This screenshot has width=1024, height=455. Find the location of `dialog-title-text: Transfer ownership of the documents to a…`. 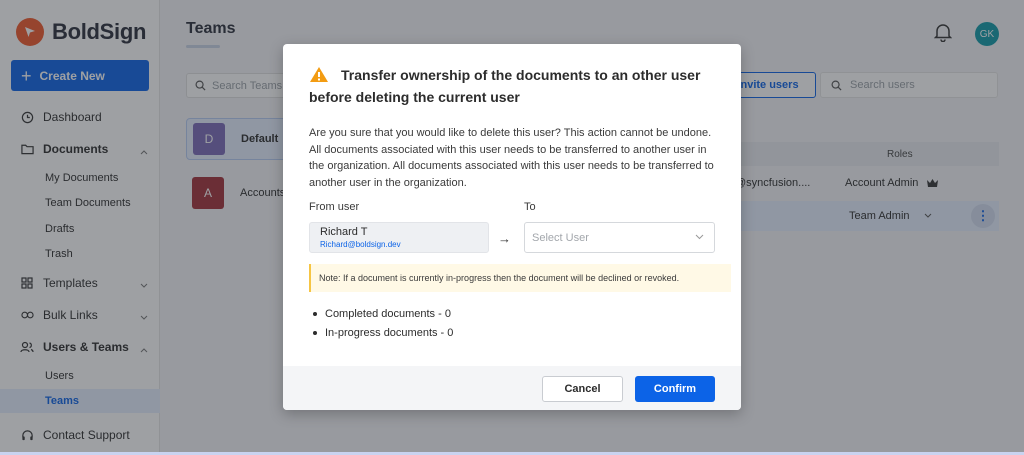

dialog-title-text: Transfer ownership of the documents to a… is located at coordinates (505, 86).